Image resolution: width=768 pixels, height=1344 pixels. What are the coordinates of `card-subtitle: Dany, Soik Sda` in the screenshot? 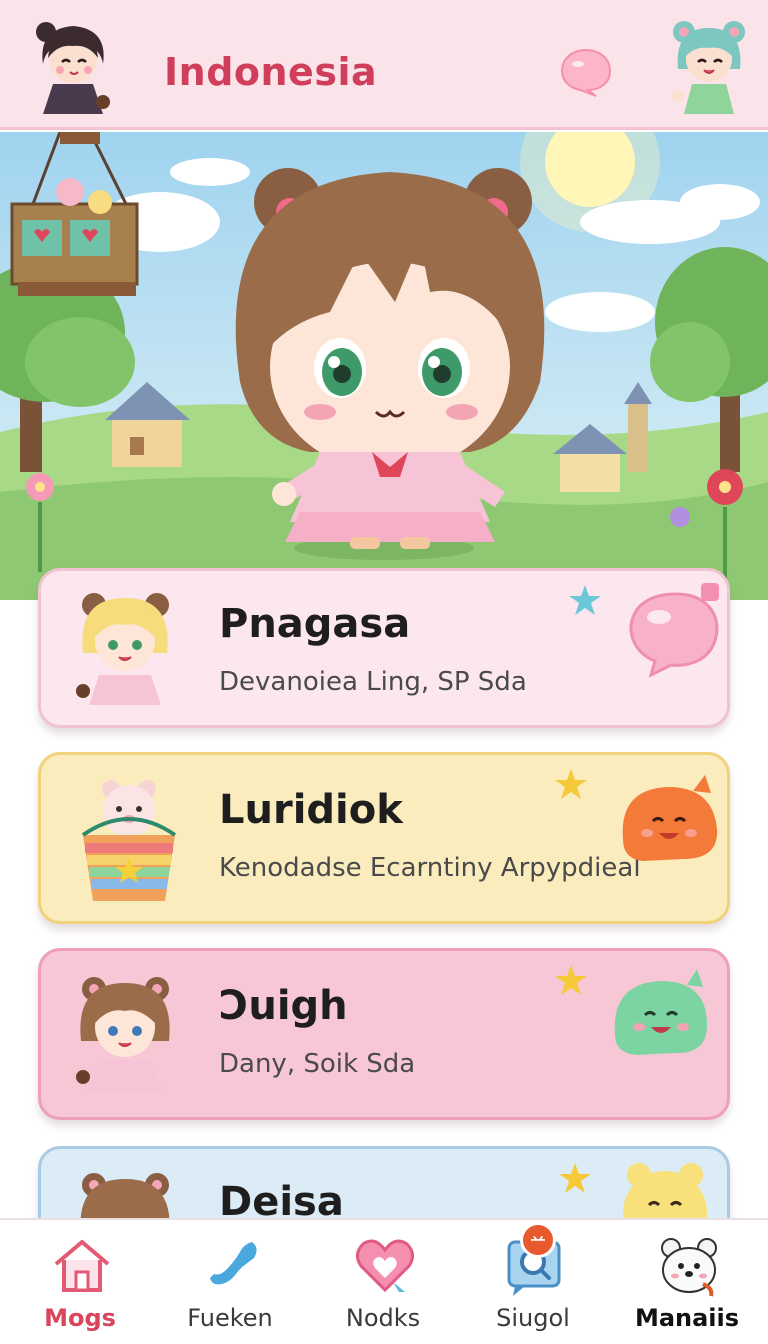 It's located at (317, 1064).